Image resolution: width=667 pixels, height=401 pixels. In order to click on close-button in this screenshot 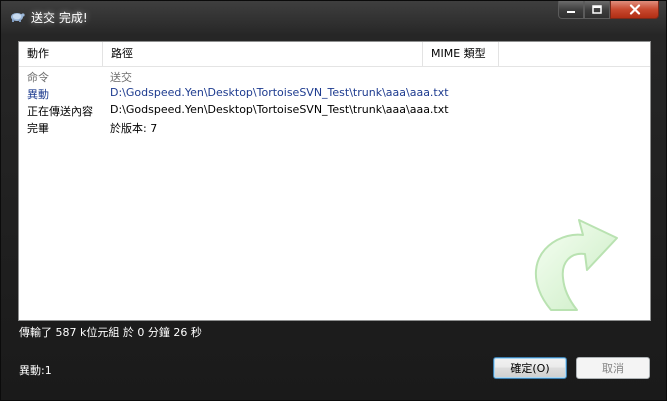, I will do `click(634, 10)`.